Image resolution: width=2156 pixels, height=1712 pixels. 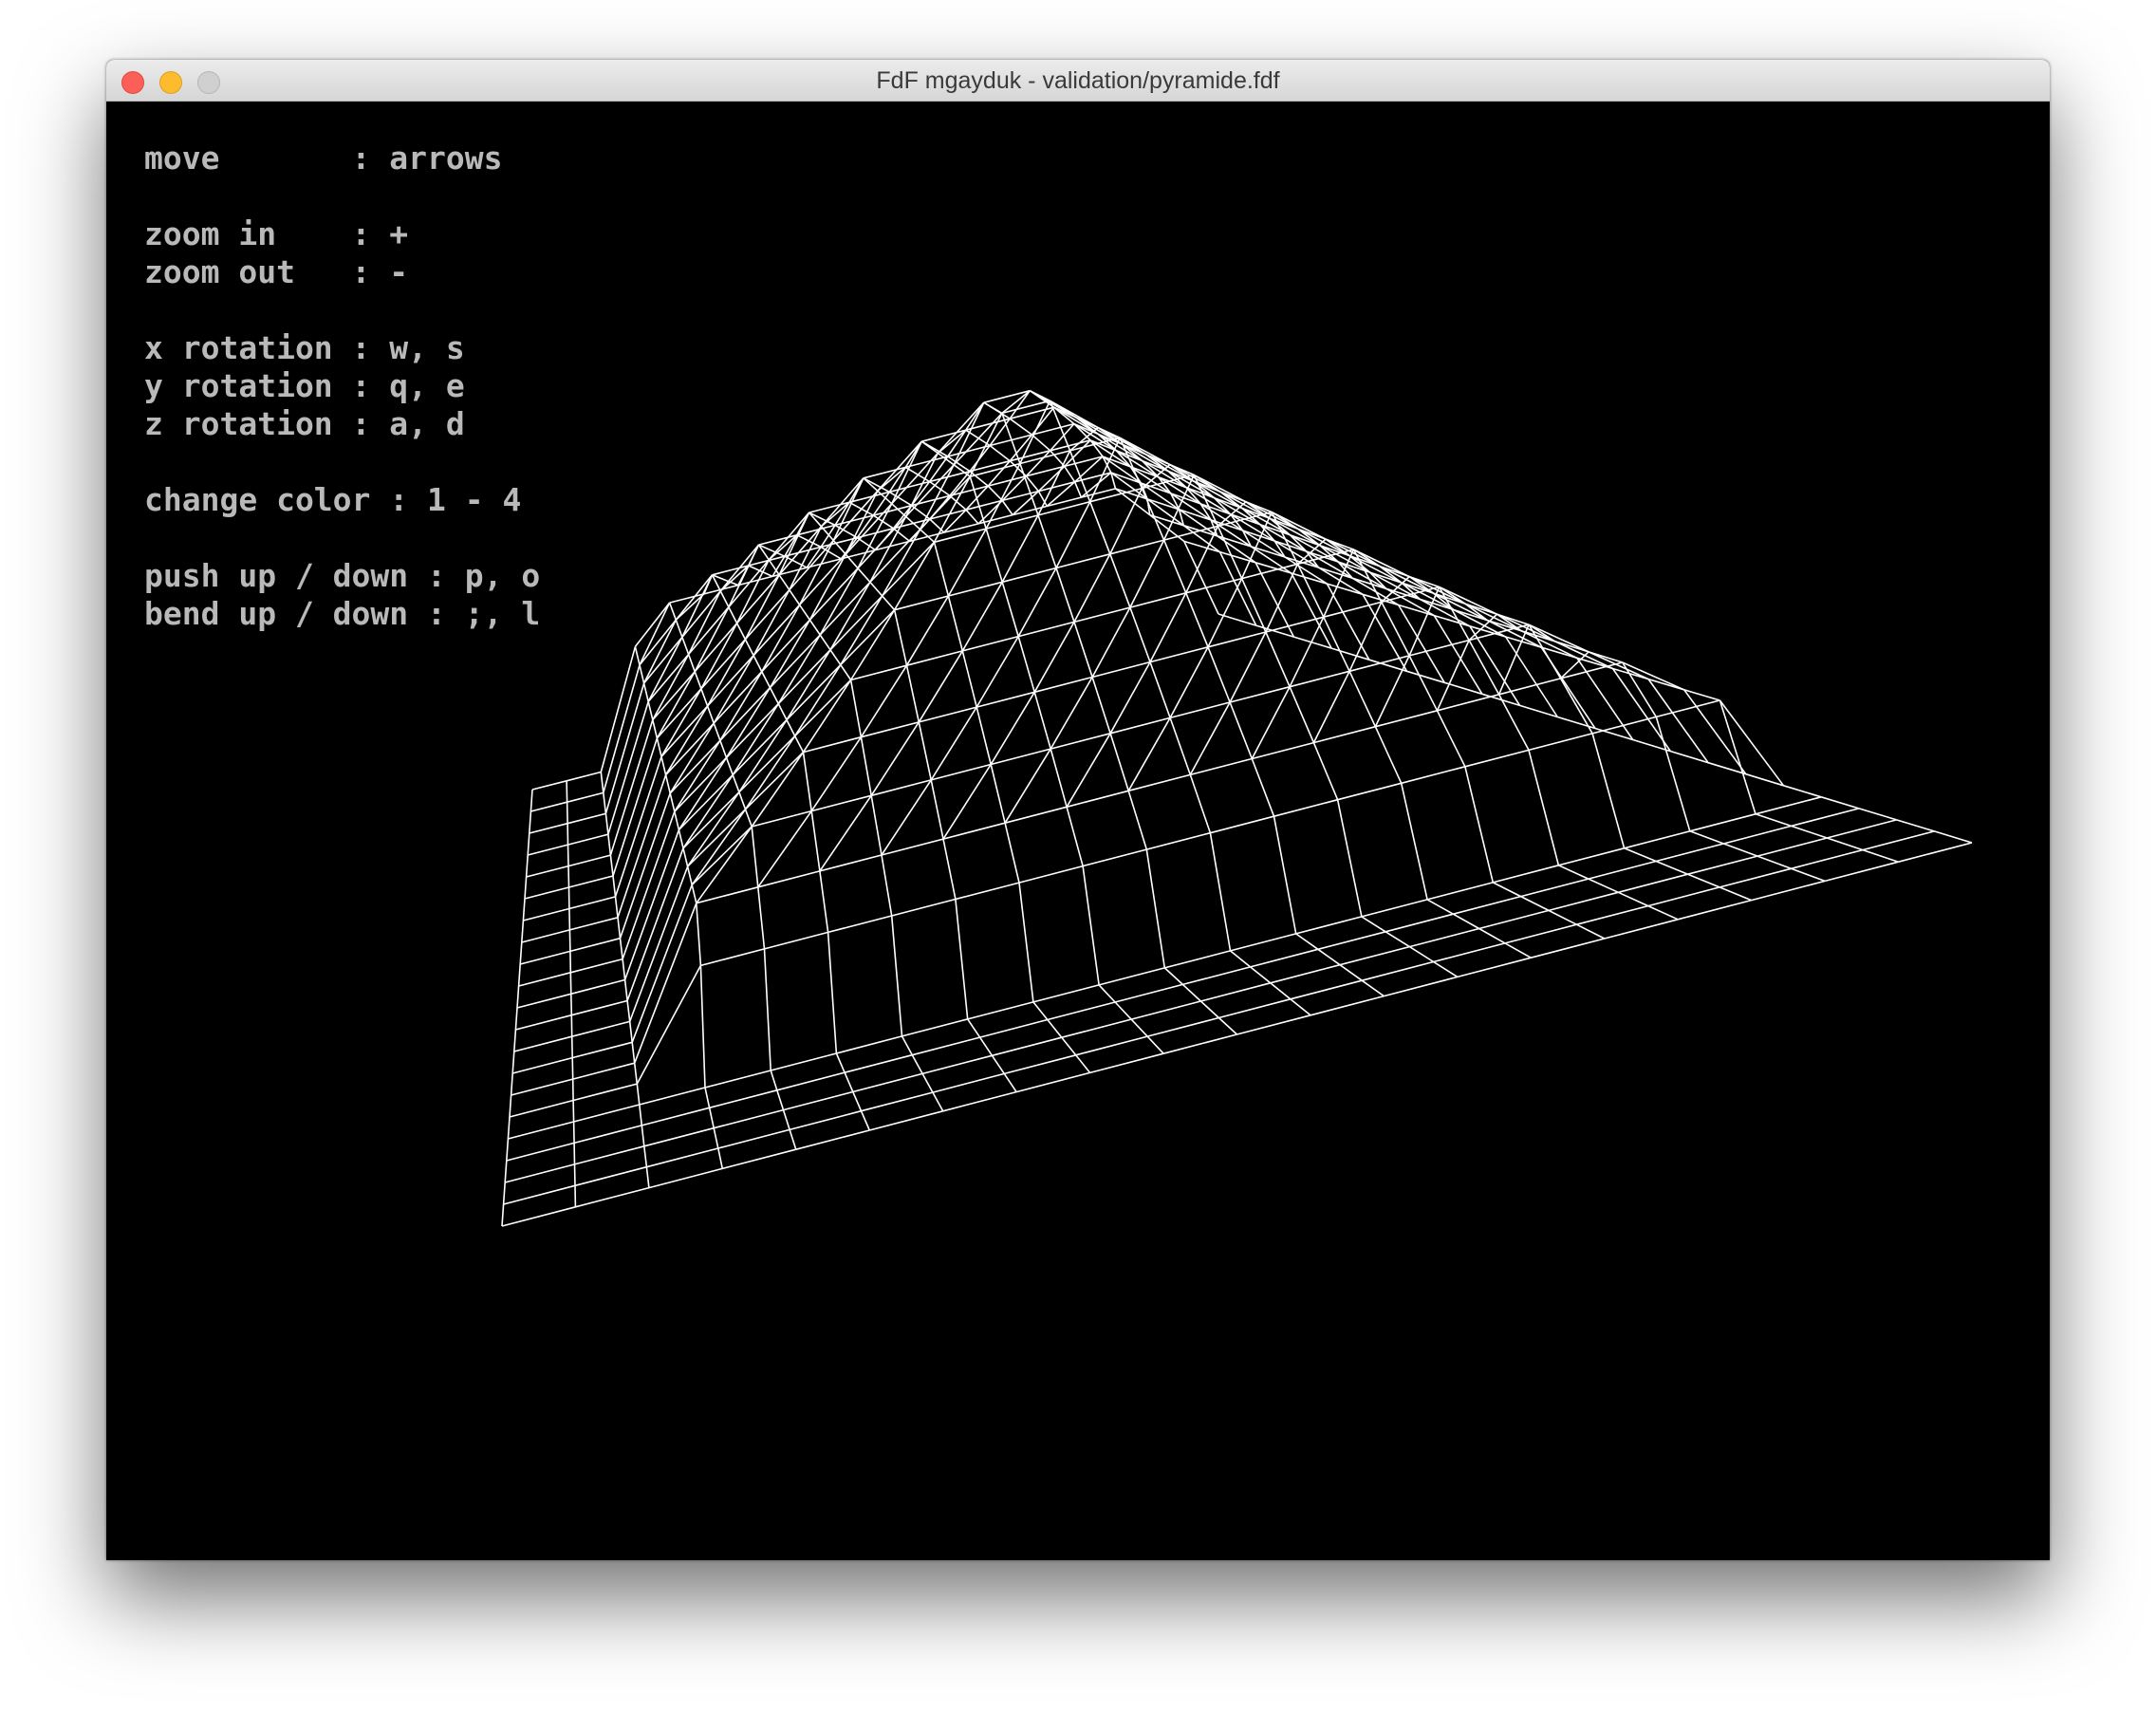 I want to click on window-title: FdF mgayduk - validation/pyramide.fdf, so click(x=1078, y=81).